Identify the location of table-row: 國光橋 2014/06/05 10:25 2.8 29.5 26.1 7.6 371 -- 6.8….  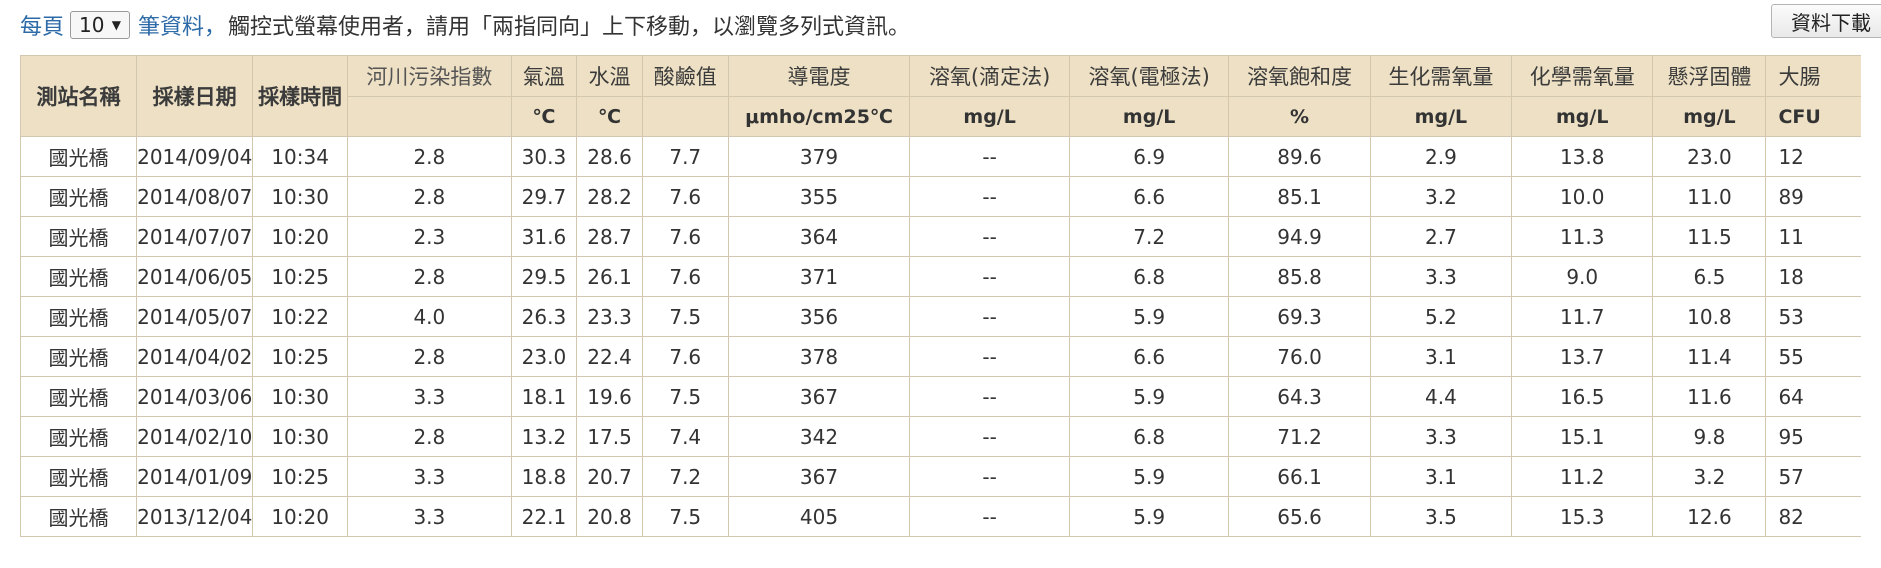
(940, 276).